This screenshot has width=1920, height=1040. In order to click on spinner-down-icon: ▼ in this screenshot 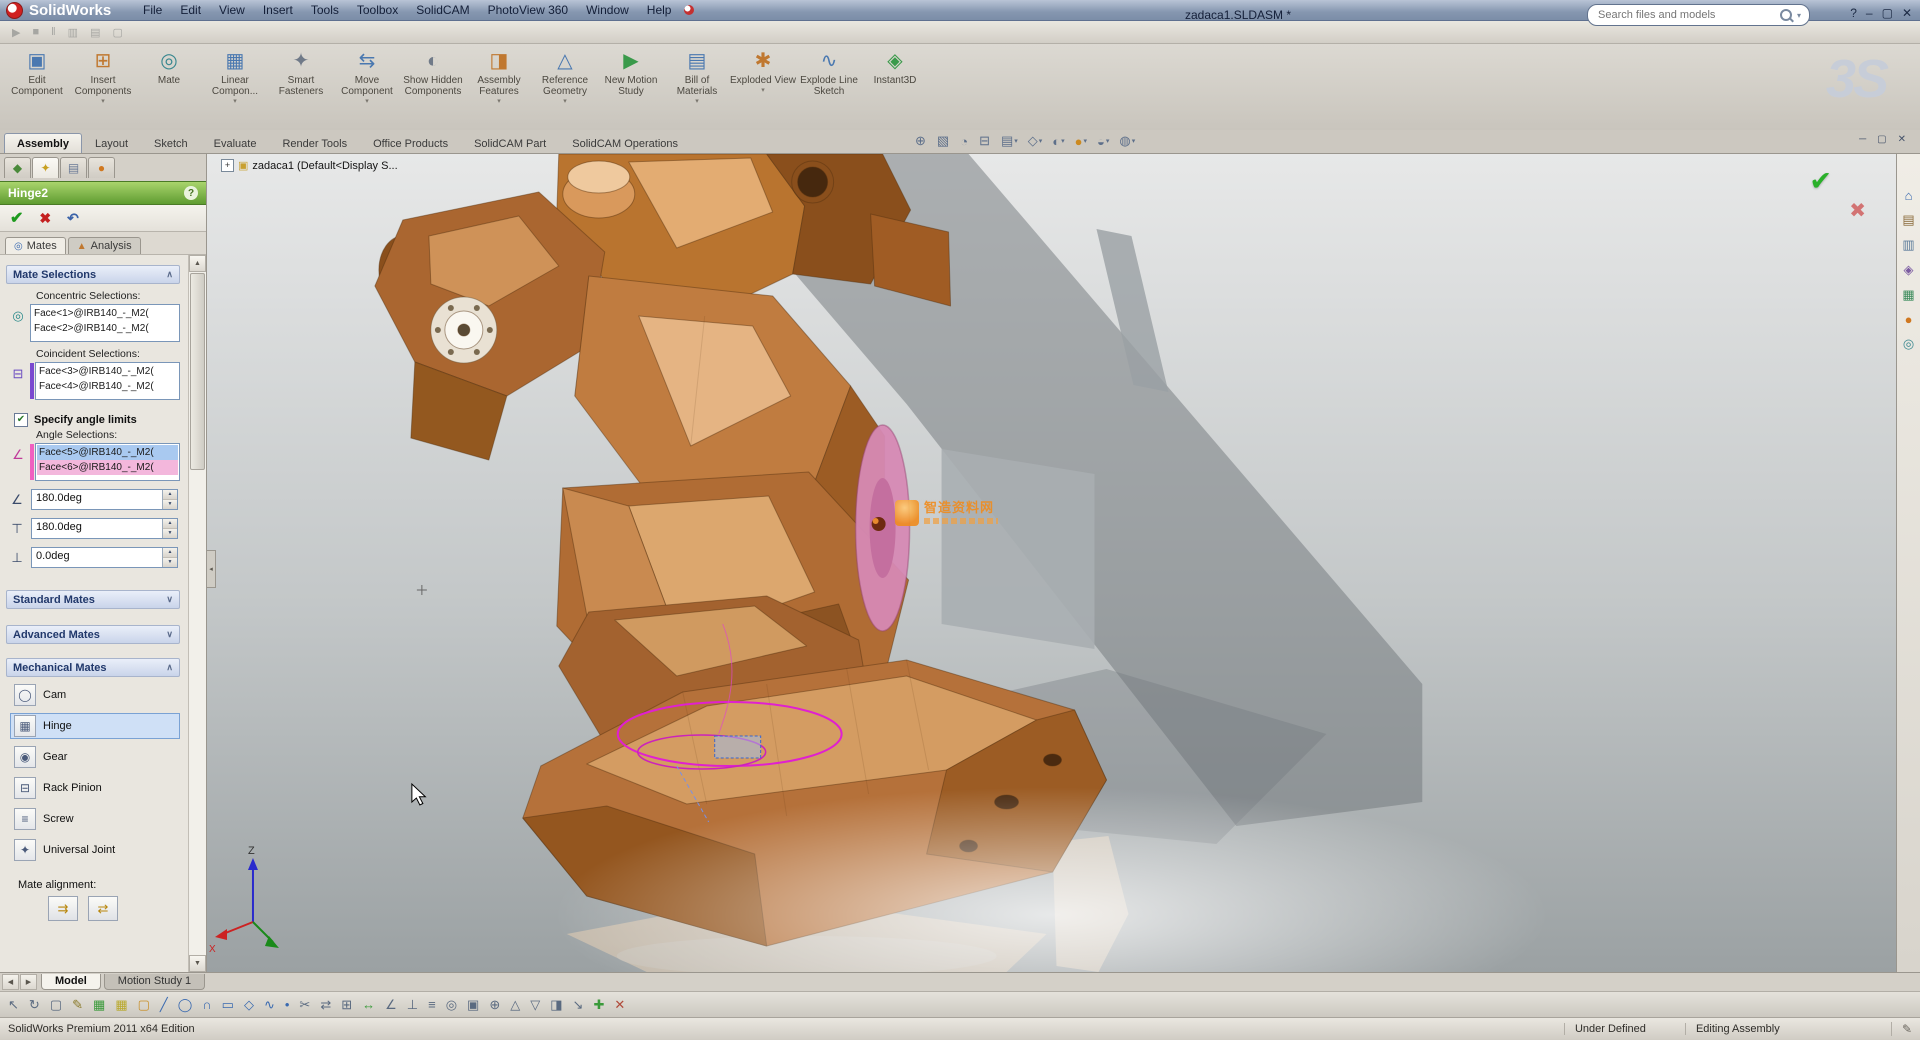, I will do `click(170, 533)`.